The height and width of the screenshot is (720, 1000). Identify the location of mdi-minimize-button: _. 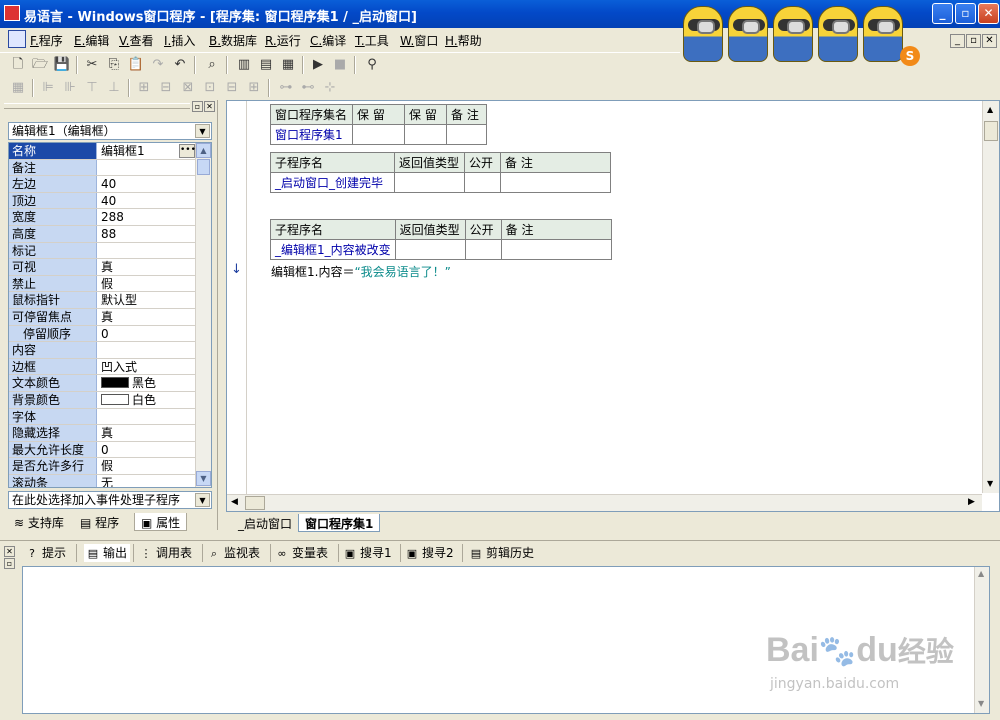
(957, 41).